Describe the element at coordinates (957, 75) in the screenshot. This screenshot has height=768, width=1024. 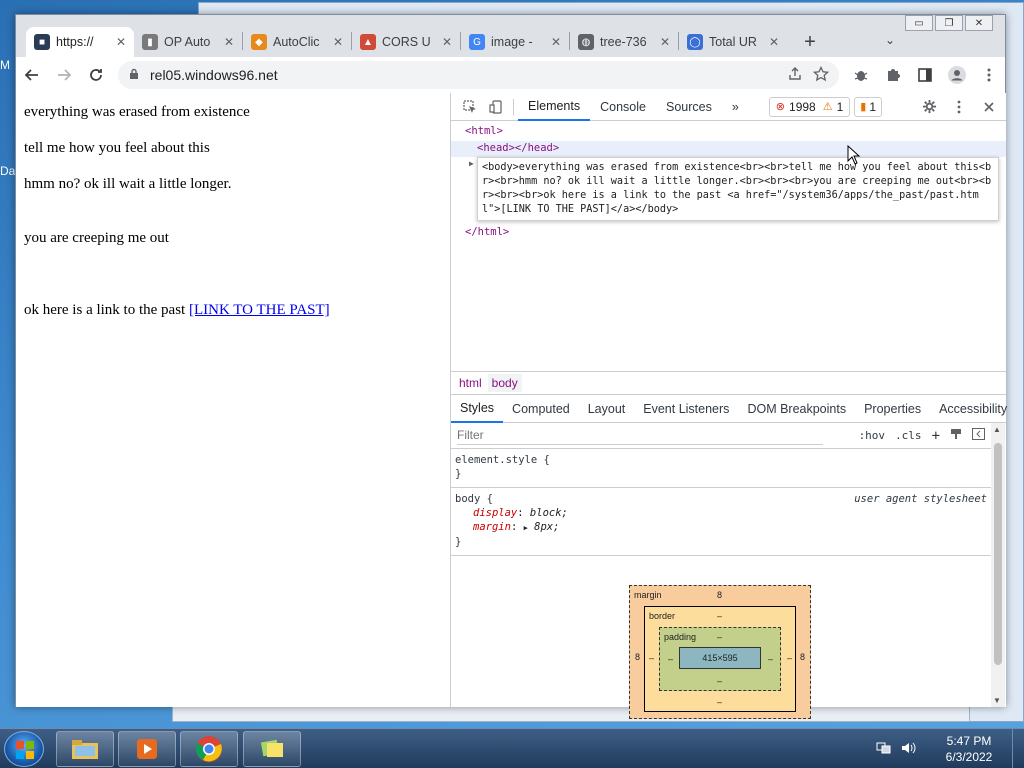
I see `profile-avatar-icon` at that location.